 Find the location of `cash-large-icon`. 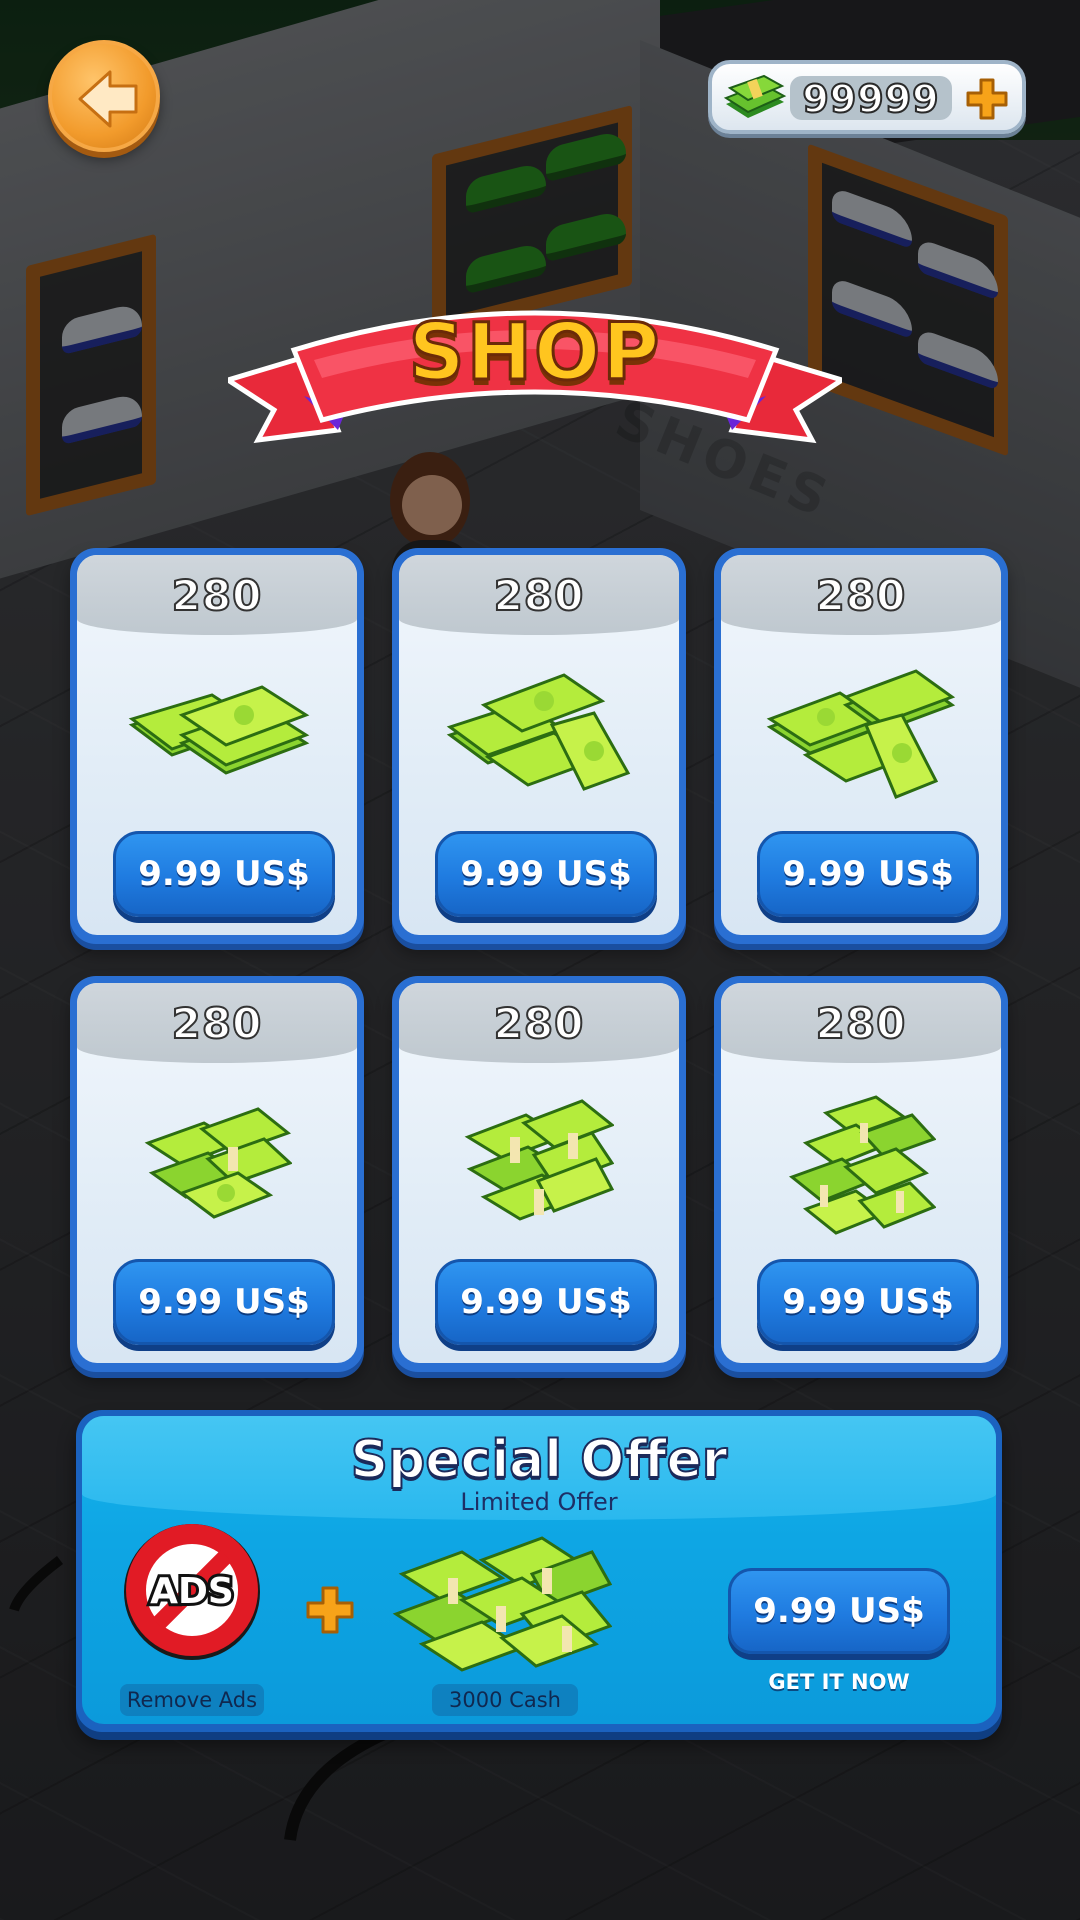

cash-large-icon is located at coordinates (861, 734).